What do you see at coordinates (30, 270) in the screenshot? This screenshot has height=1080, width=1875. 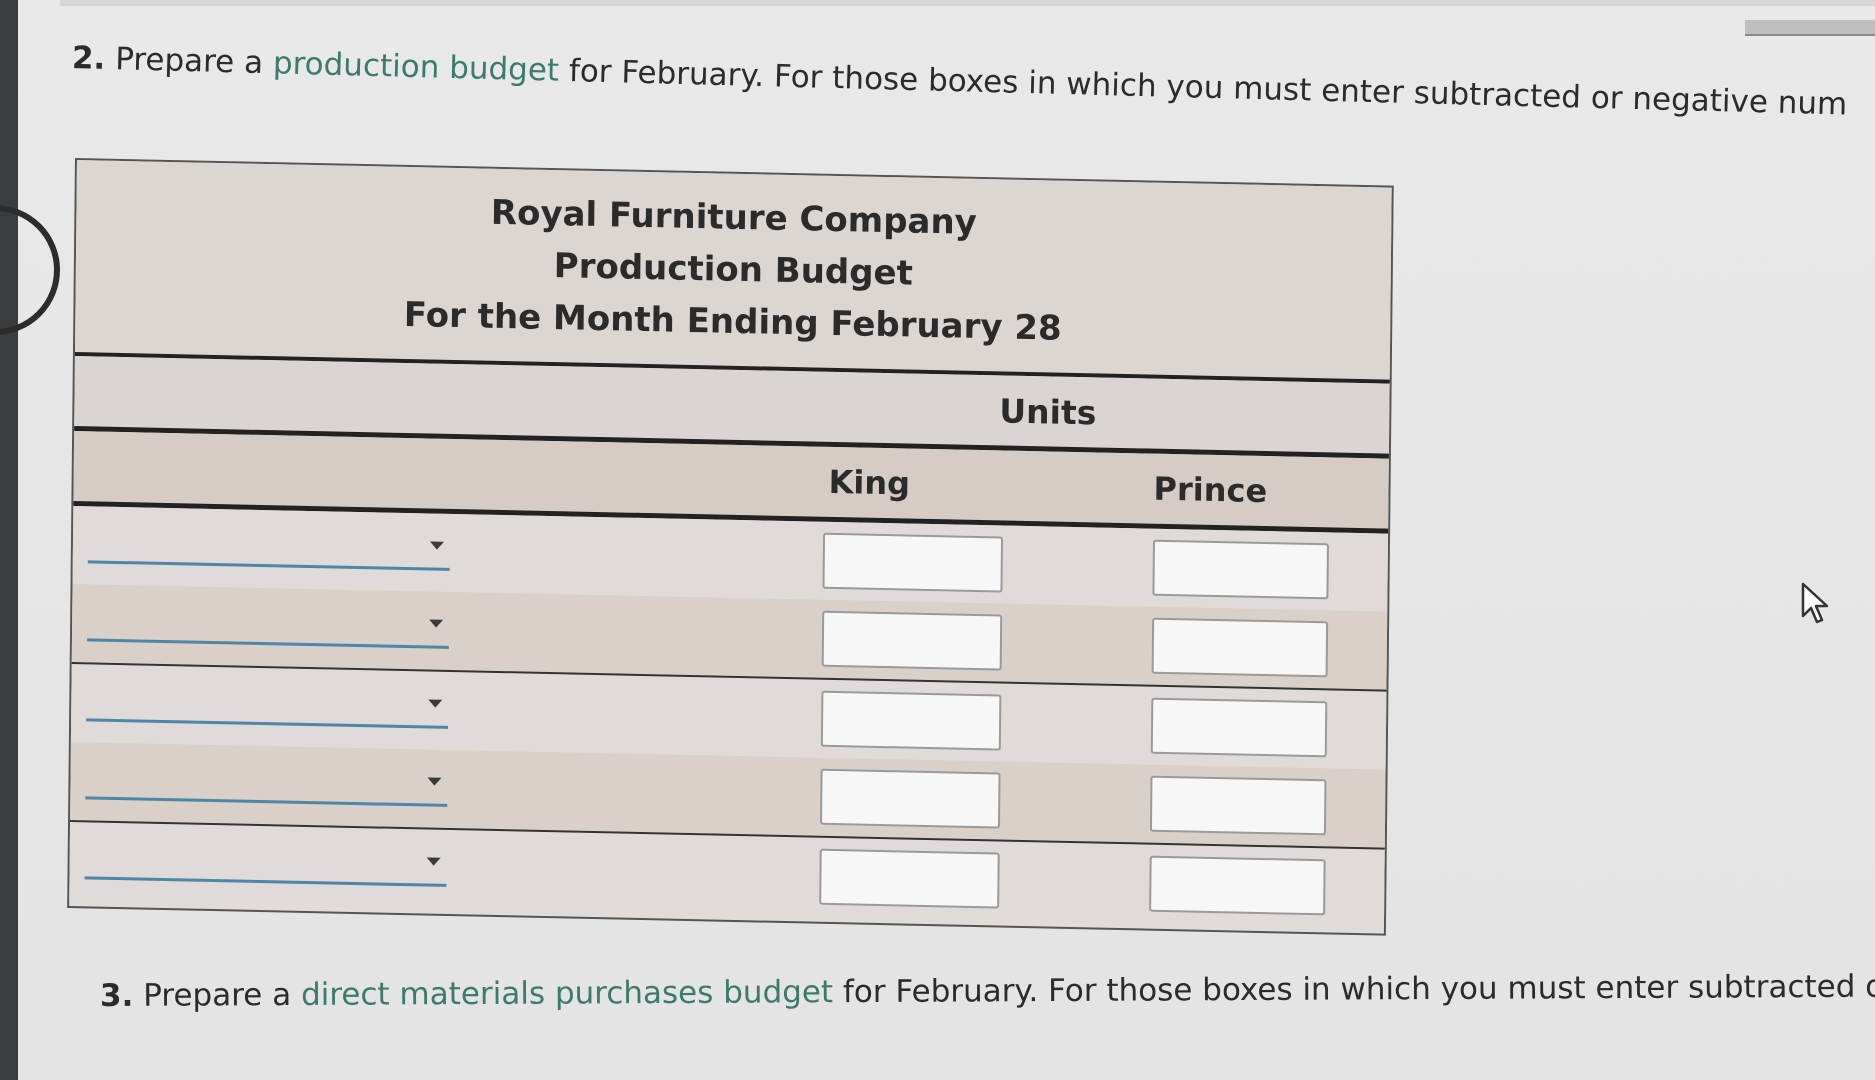 I see `step-indicator-ring` at bounding box center [30, 270].